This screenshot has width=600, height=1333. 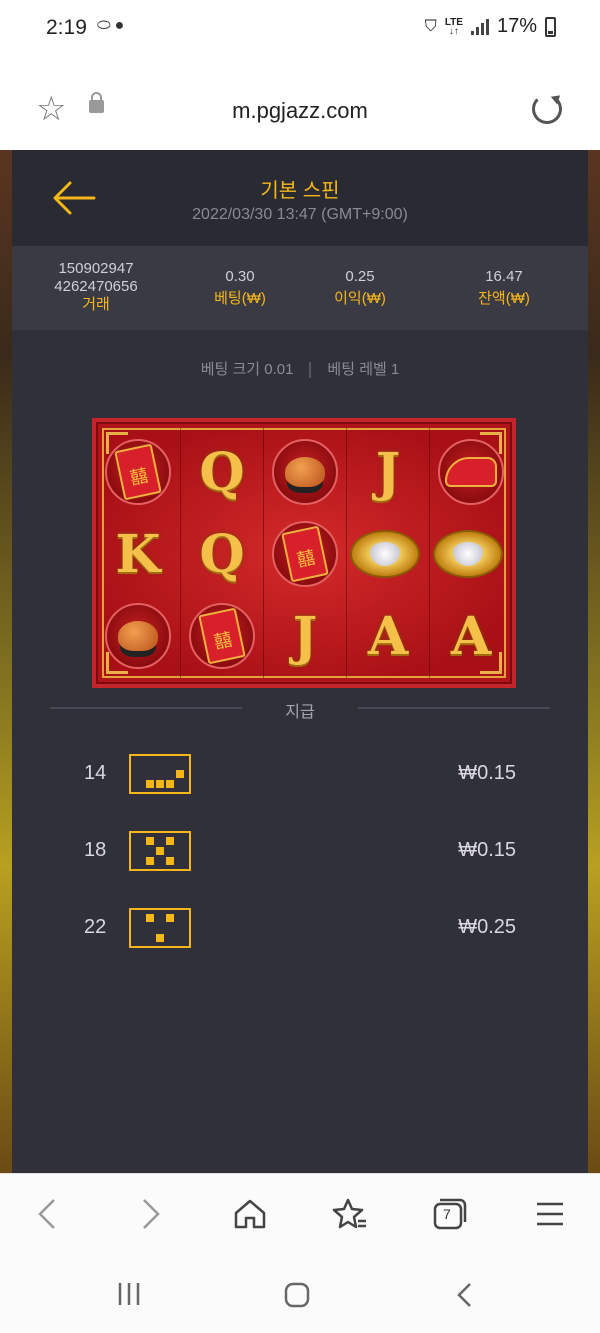 I want to click on profit-value: 0.25, so click(x=360, y=276).